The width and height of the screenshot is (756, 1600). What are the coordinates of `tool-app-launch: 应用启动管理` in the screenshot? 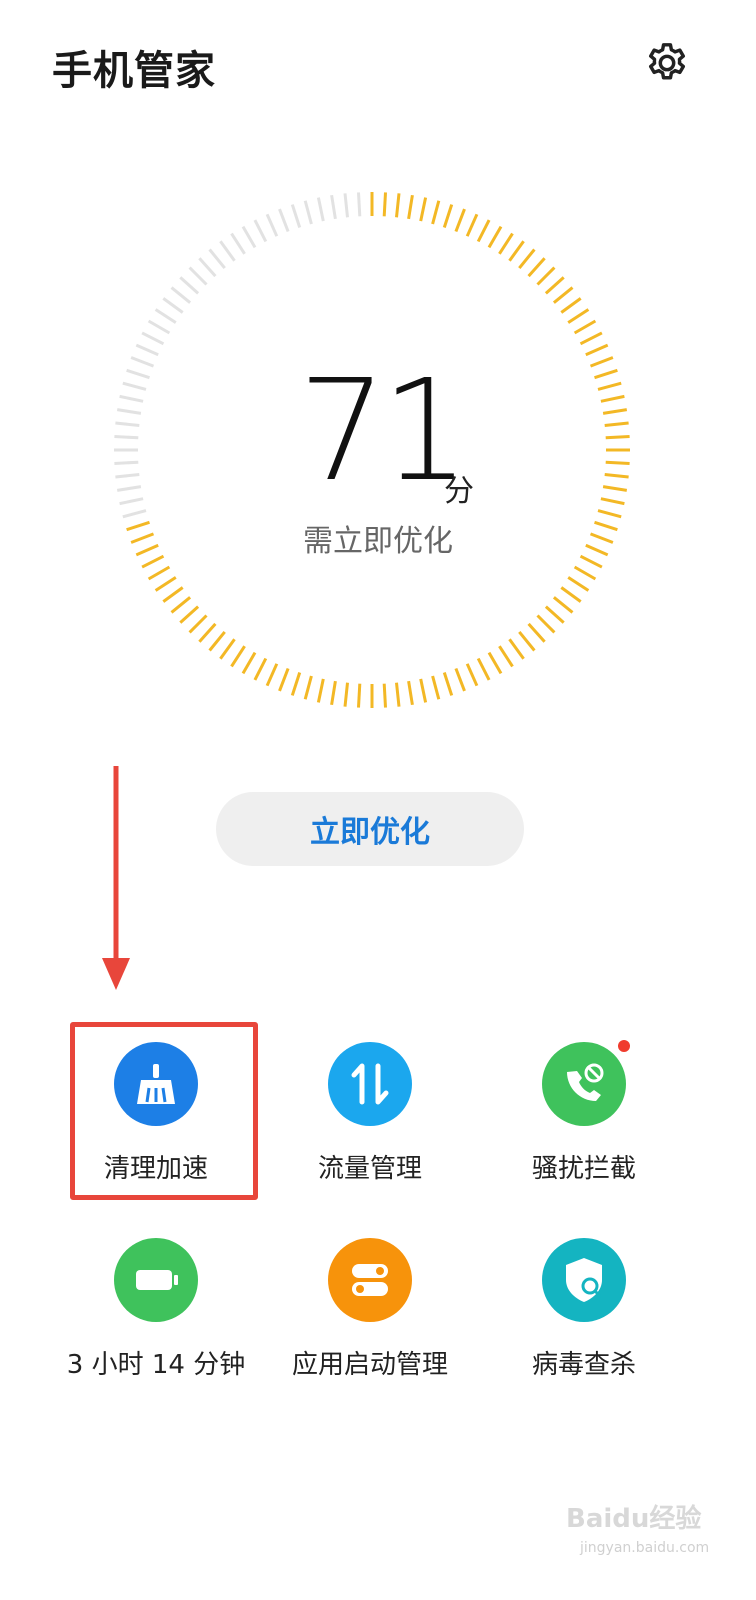 It's located at (370, 1309).